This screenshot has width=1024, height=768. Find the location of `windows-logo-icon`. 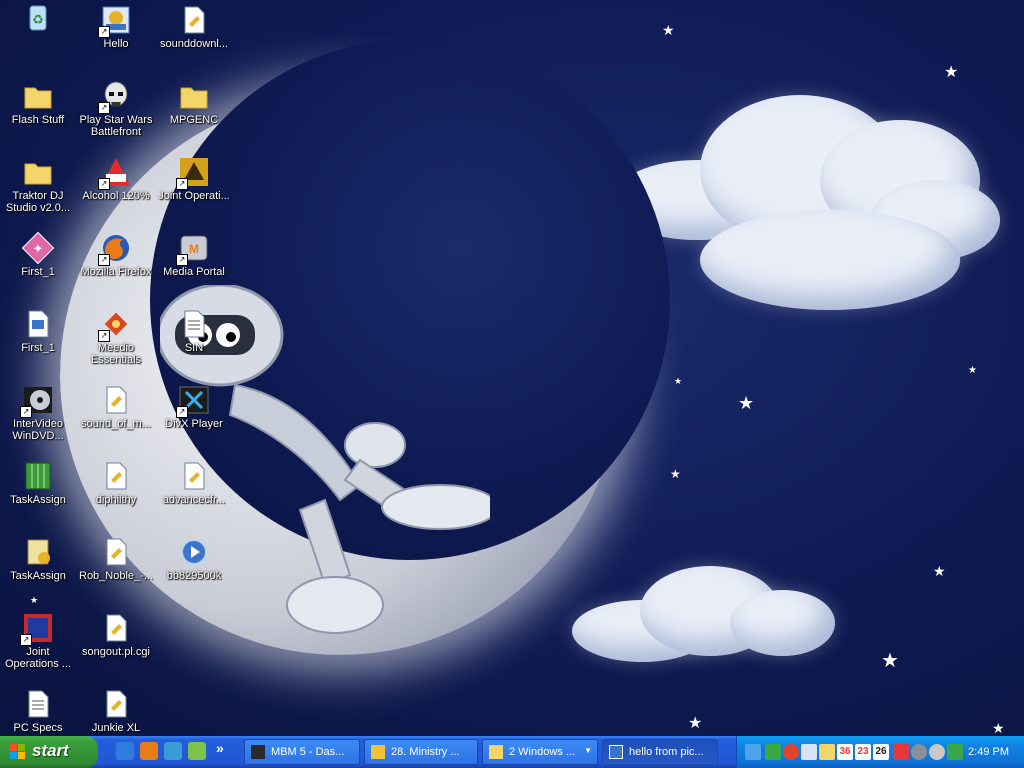

windows-logo-icon is located at coordinates (17, 751).